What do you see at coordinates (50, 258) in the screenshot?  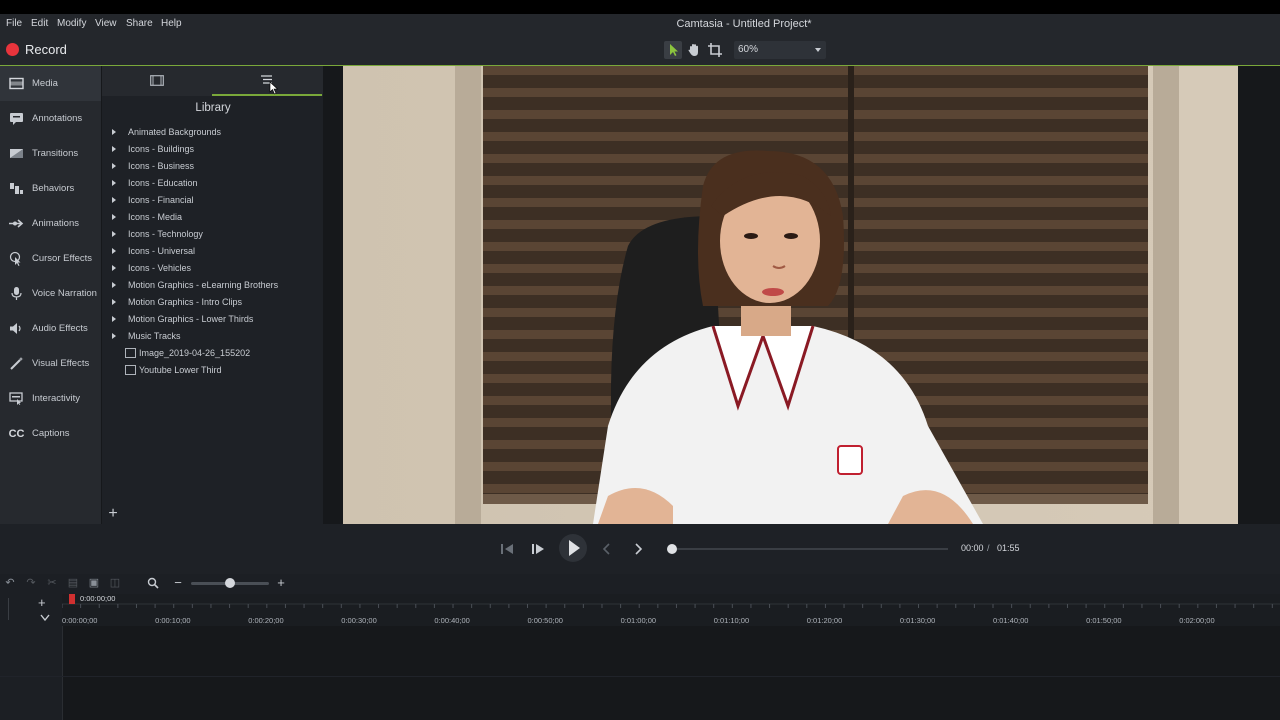 I see `sidebar-item-cursor-effects: Cursor Effects` at bounding box center [50, 258].